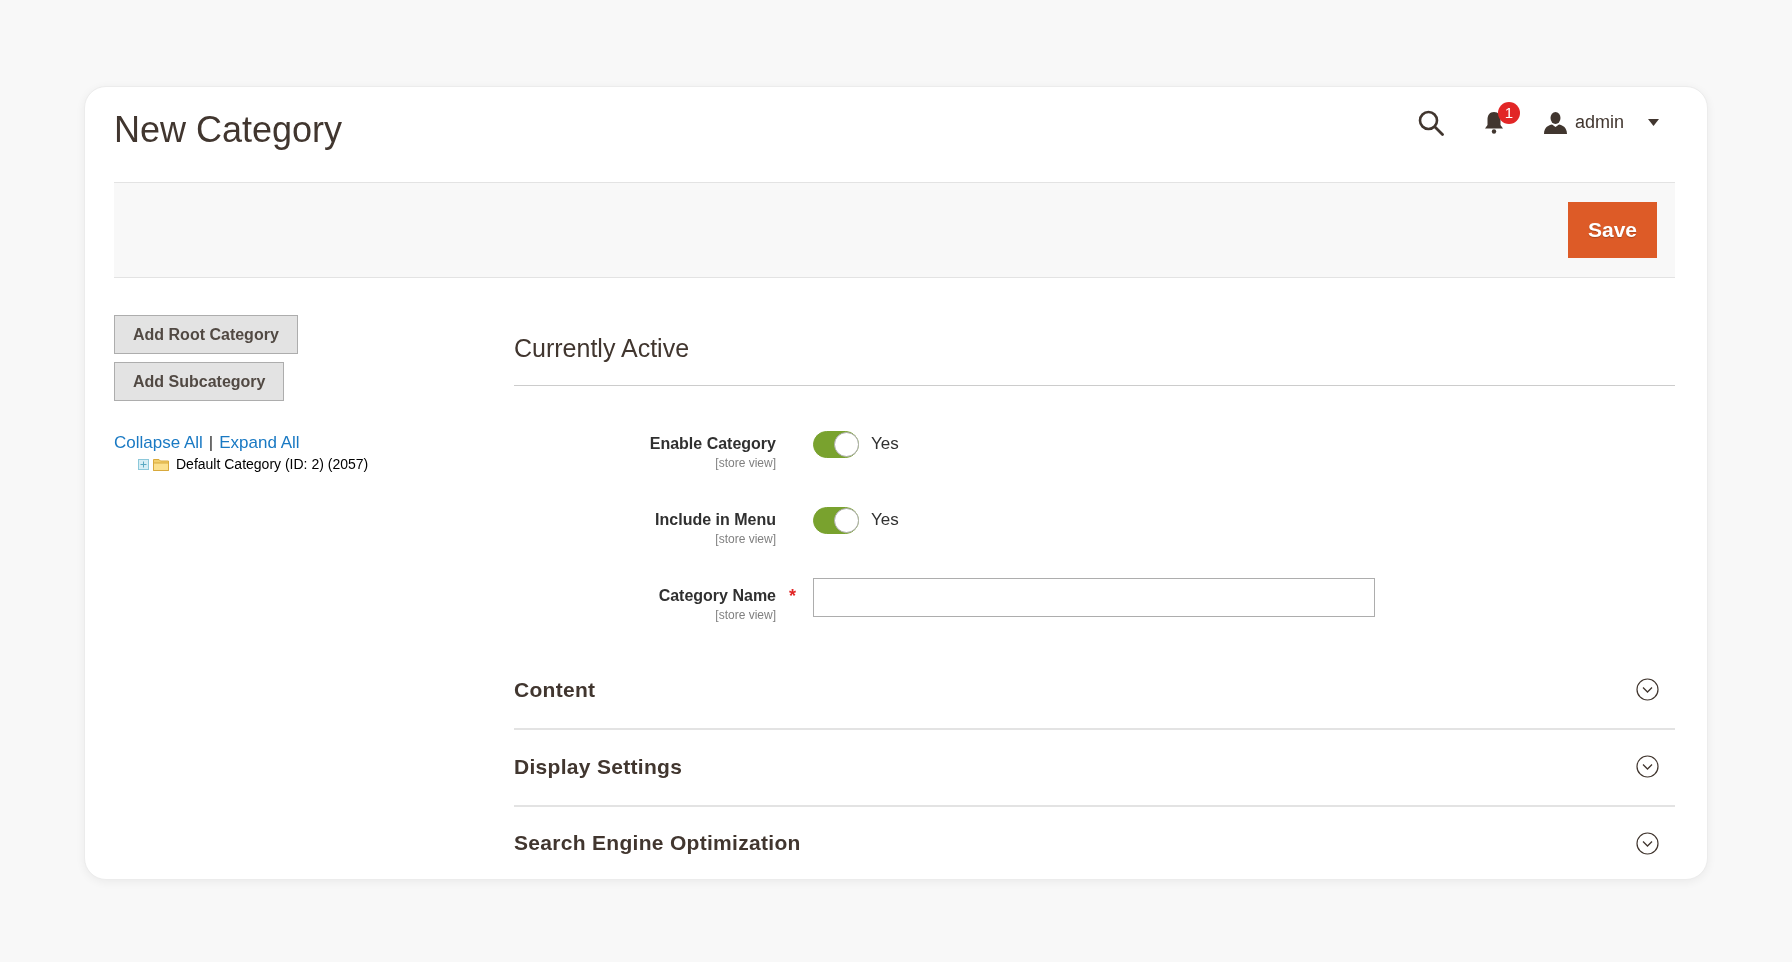 This screenshot has height=962, width=1792. I want to click on notifications-button, so click(1493, 122).